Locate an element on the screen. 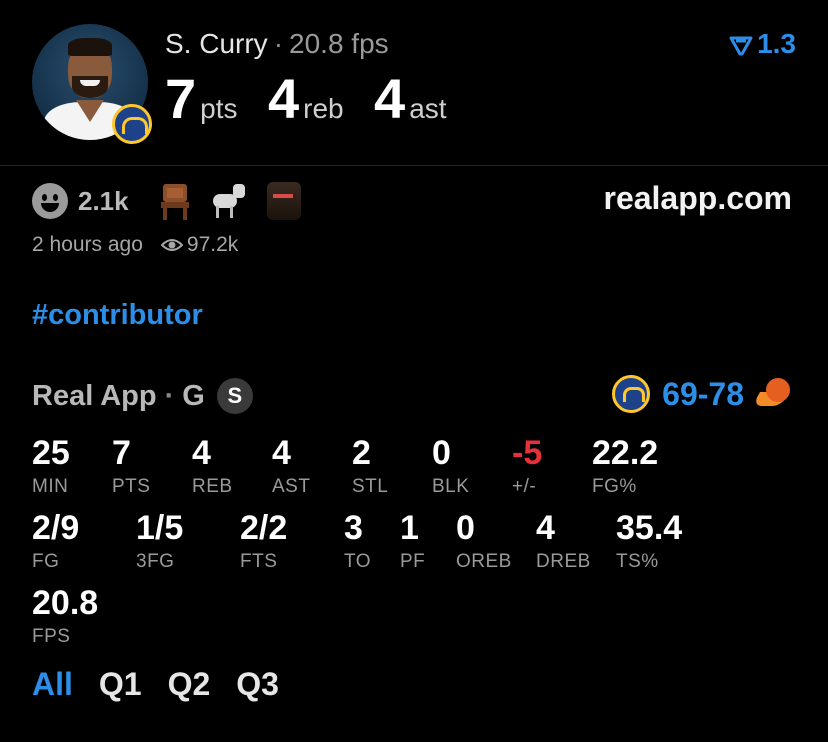 Image resolution: width=828 pixels, height=742 pixels. pts-value: 7 is located at coordinates (181, 98).